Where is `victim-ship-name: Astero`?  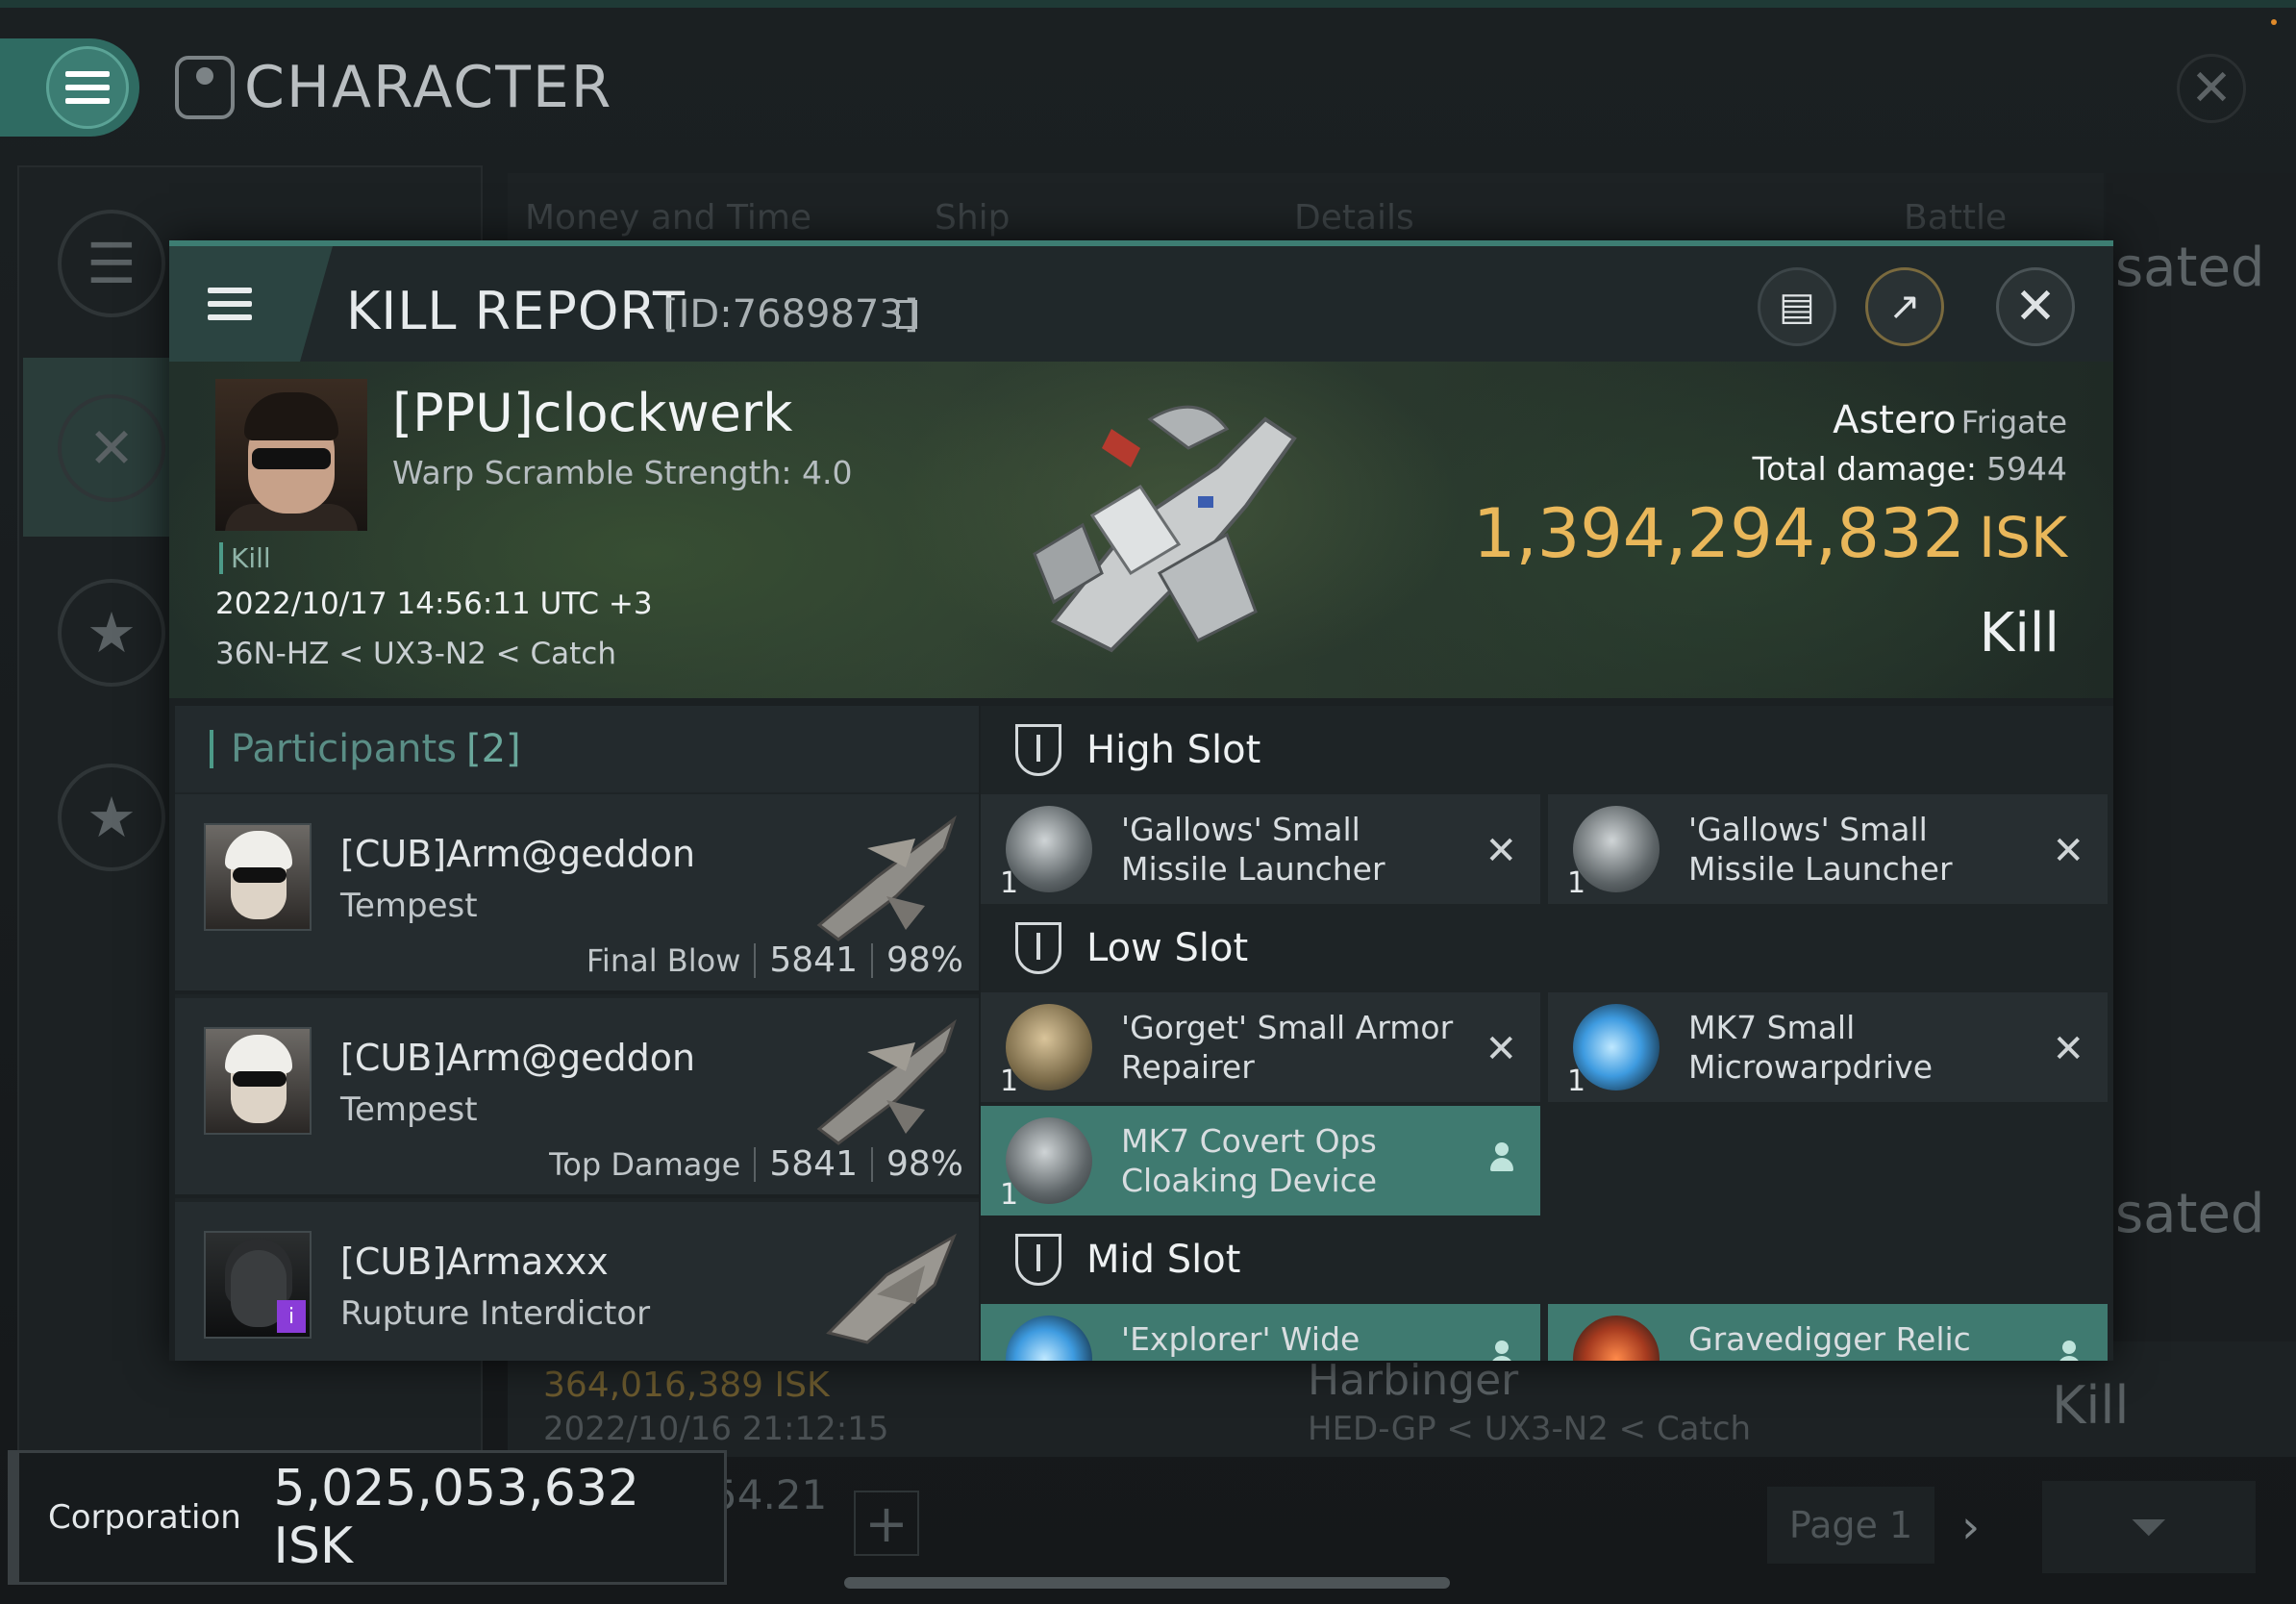 victim-ship-name: Astero is located at coordinates (1895, 420).